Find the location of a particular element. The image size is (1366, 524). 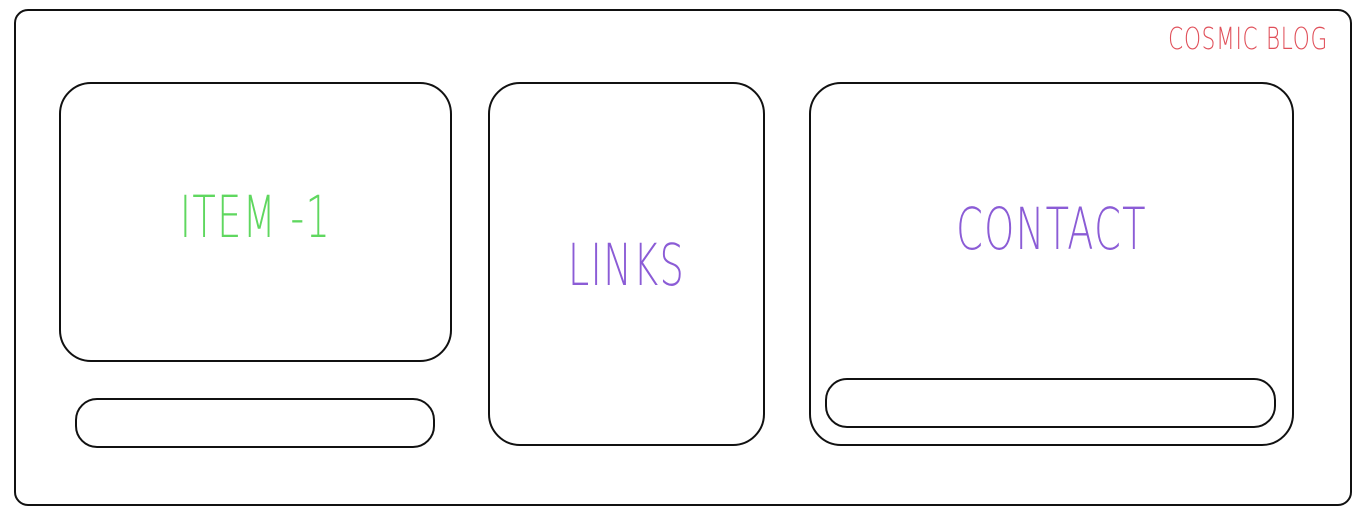

contact-pill-input is located at coordinates (1050, 403).